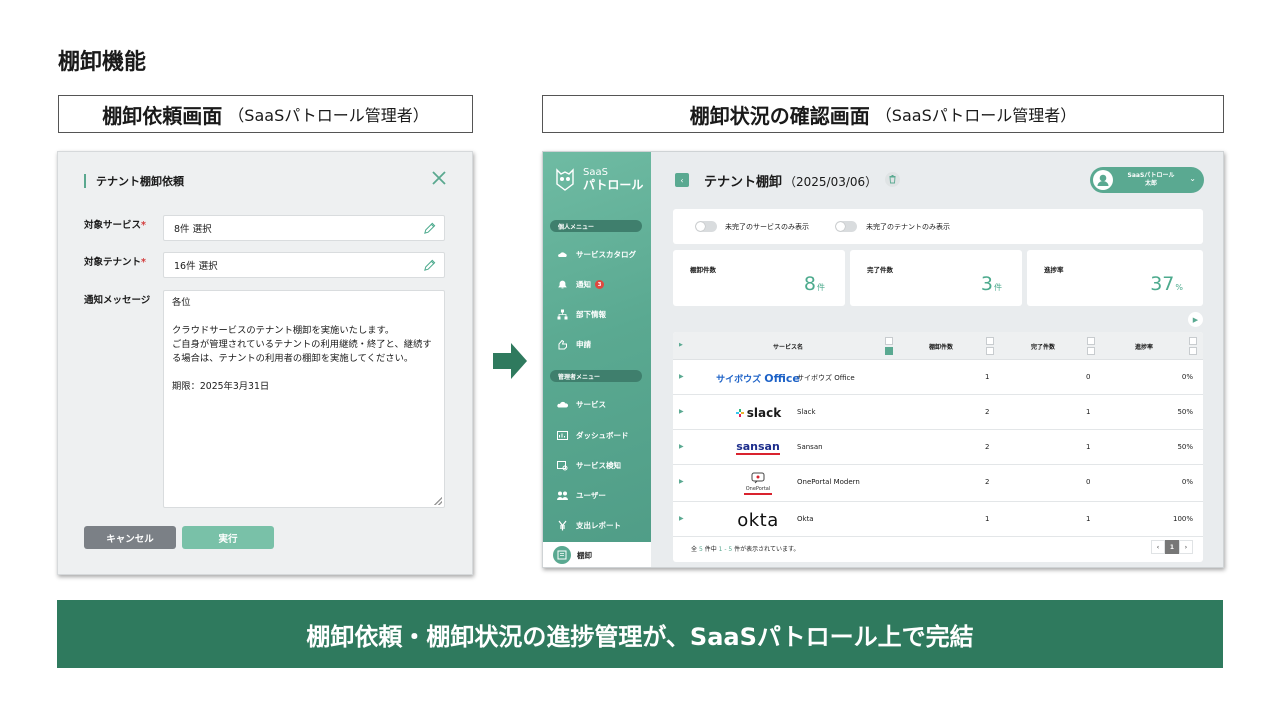 The width and height of the screenshot is (1280, 720). I want to click on user-menu: SaaSパトロール 太郎 ⌄, so click(1147, 180).